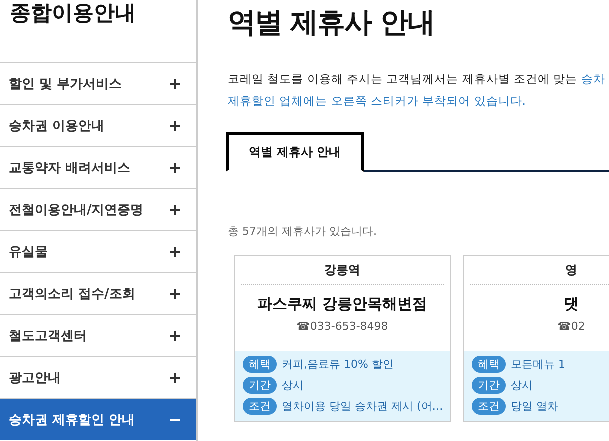 This screenshot has height=441, width=609. I want to click on tab: 역별 제휴사 안내, so click(295, 152).